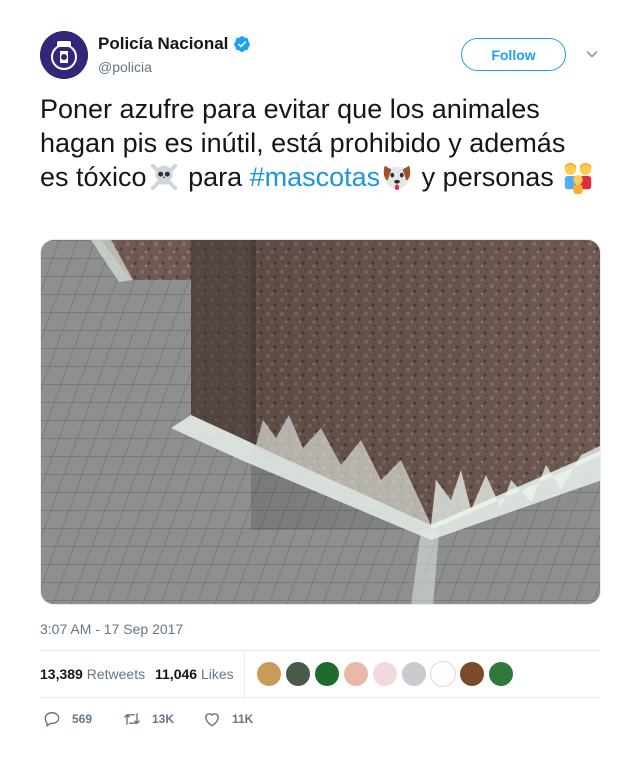  Describe the element at coordinates (174, 67) in the screenshot. I see `account-handle: @policia` at that location.